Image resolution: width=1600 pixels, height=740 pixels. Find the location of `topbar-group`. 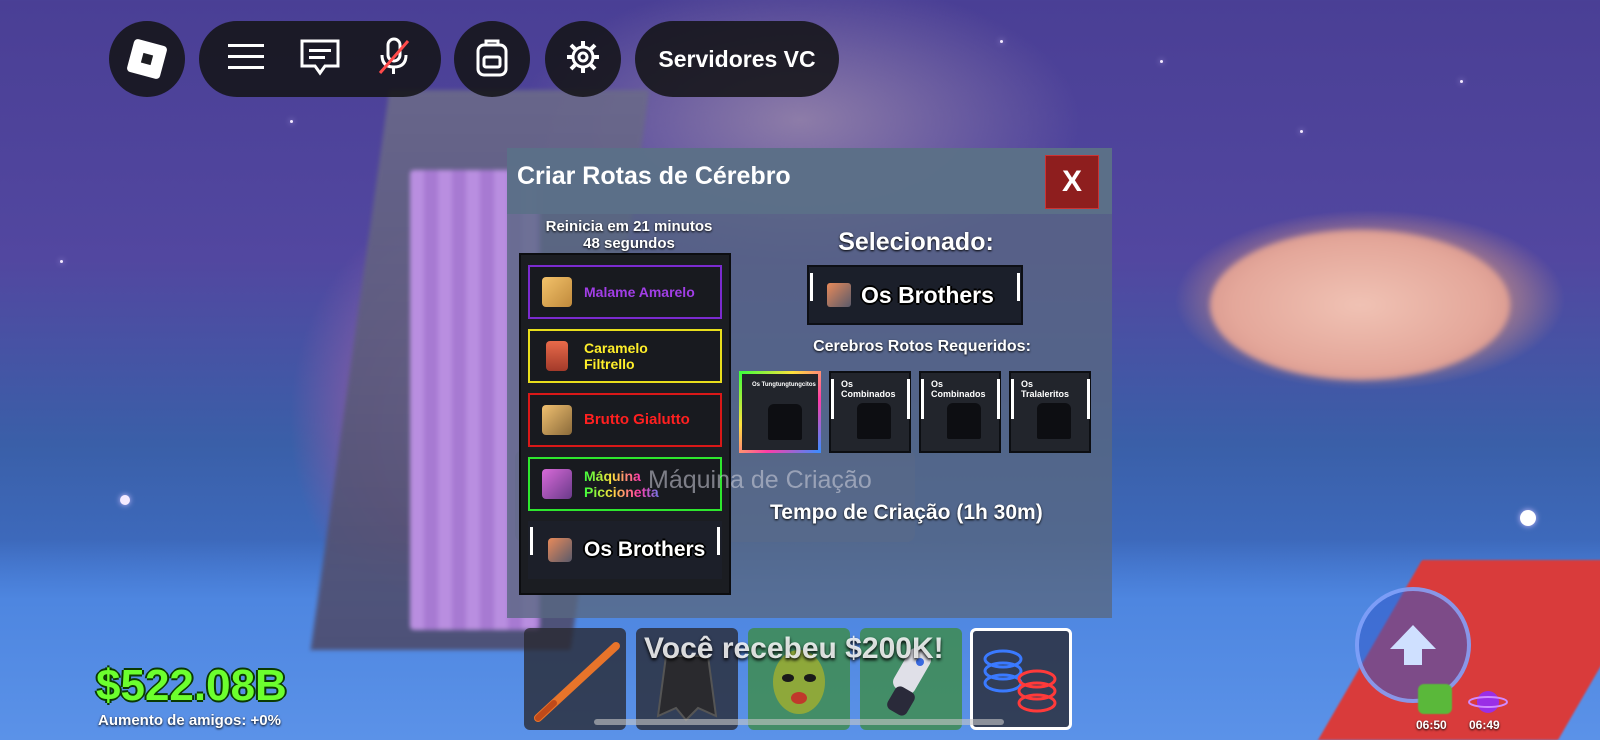

topbar-group is located at coordinates (320, 59).